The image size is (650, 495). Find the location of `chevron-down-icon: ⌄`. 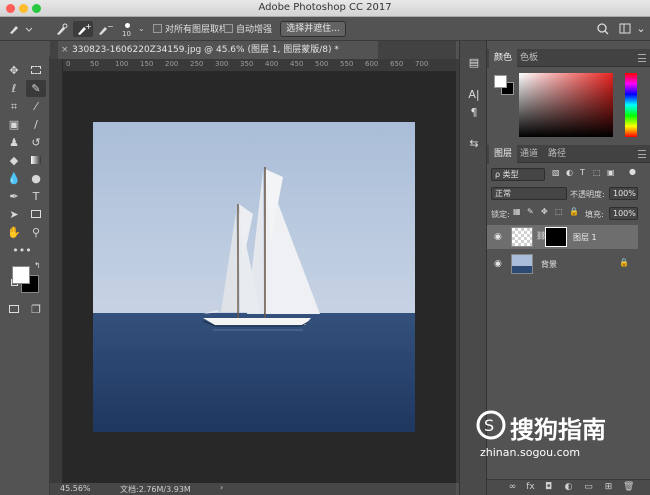

chevron-down-icon: ⌄ is located at coordinates (641, 28).